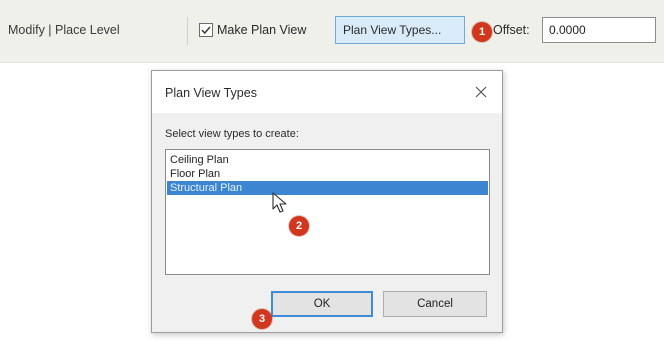  Describe the element at coordinates (322, 304) in the screenshot. I see `ok-button: OK` at that location.